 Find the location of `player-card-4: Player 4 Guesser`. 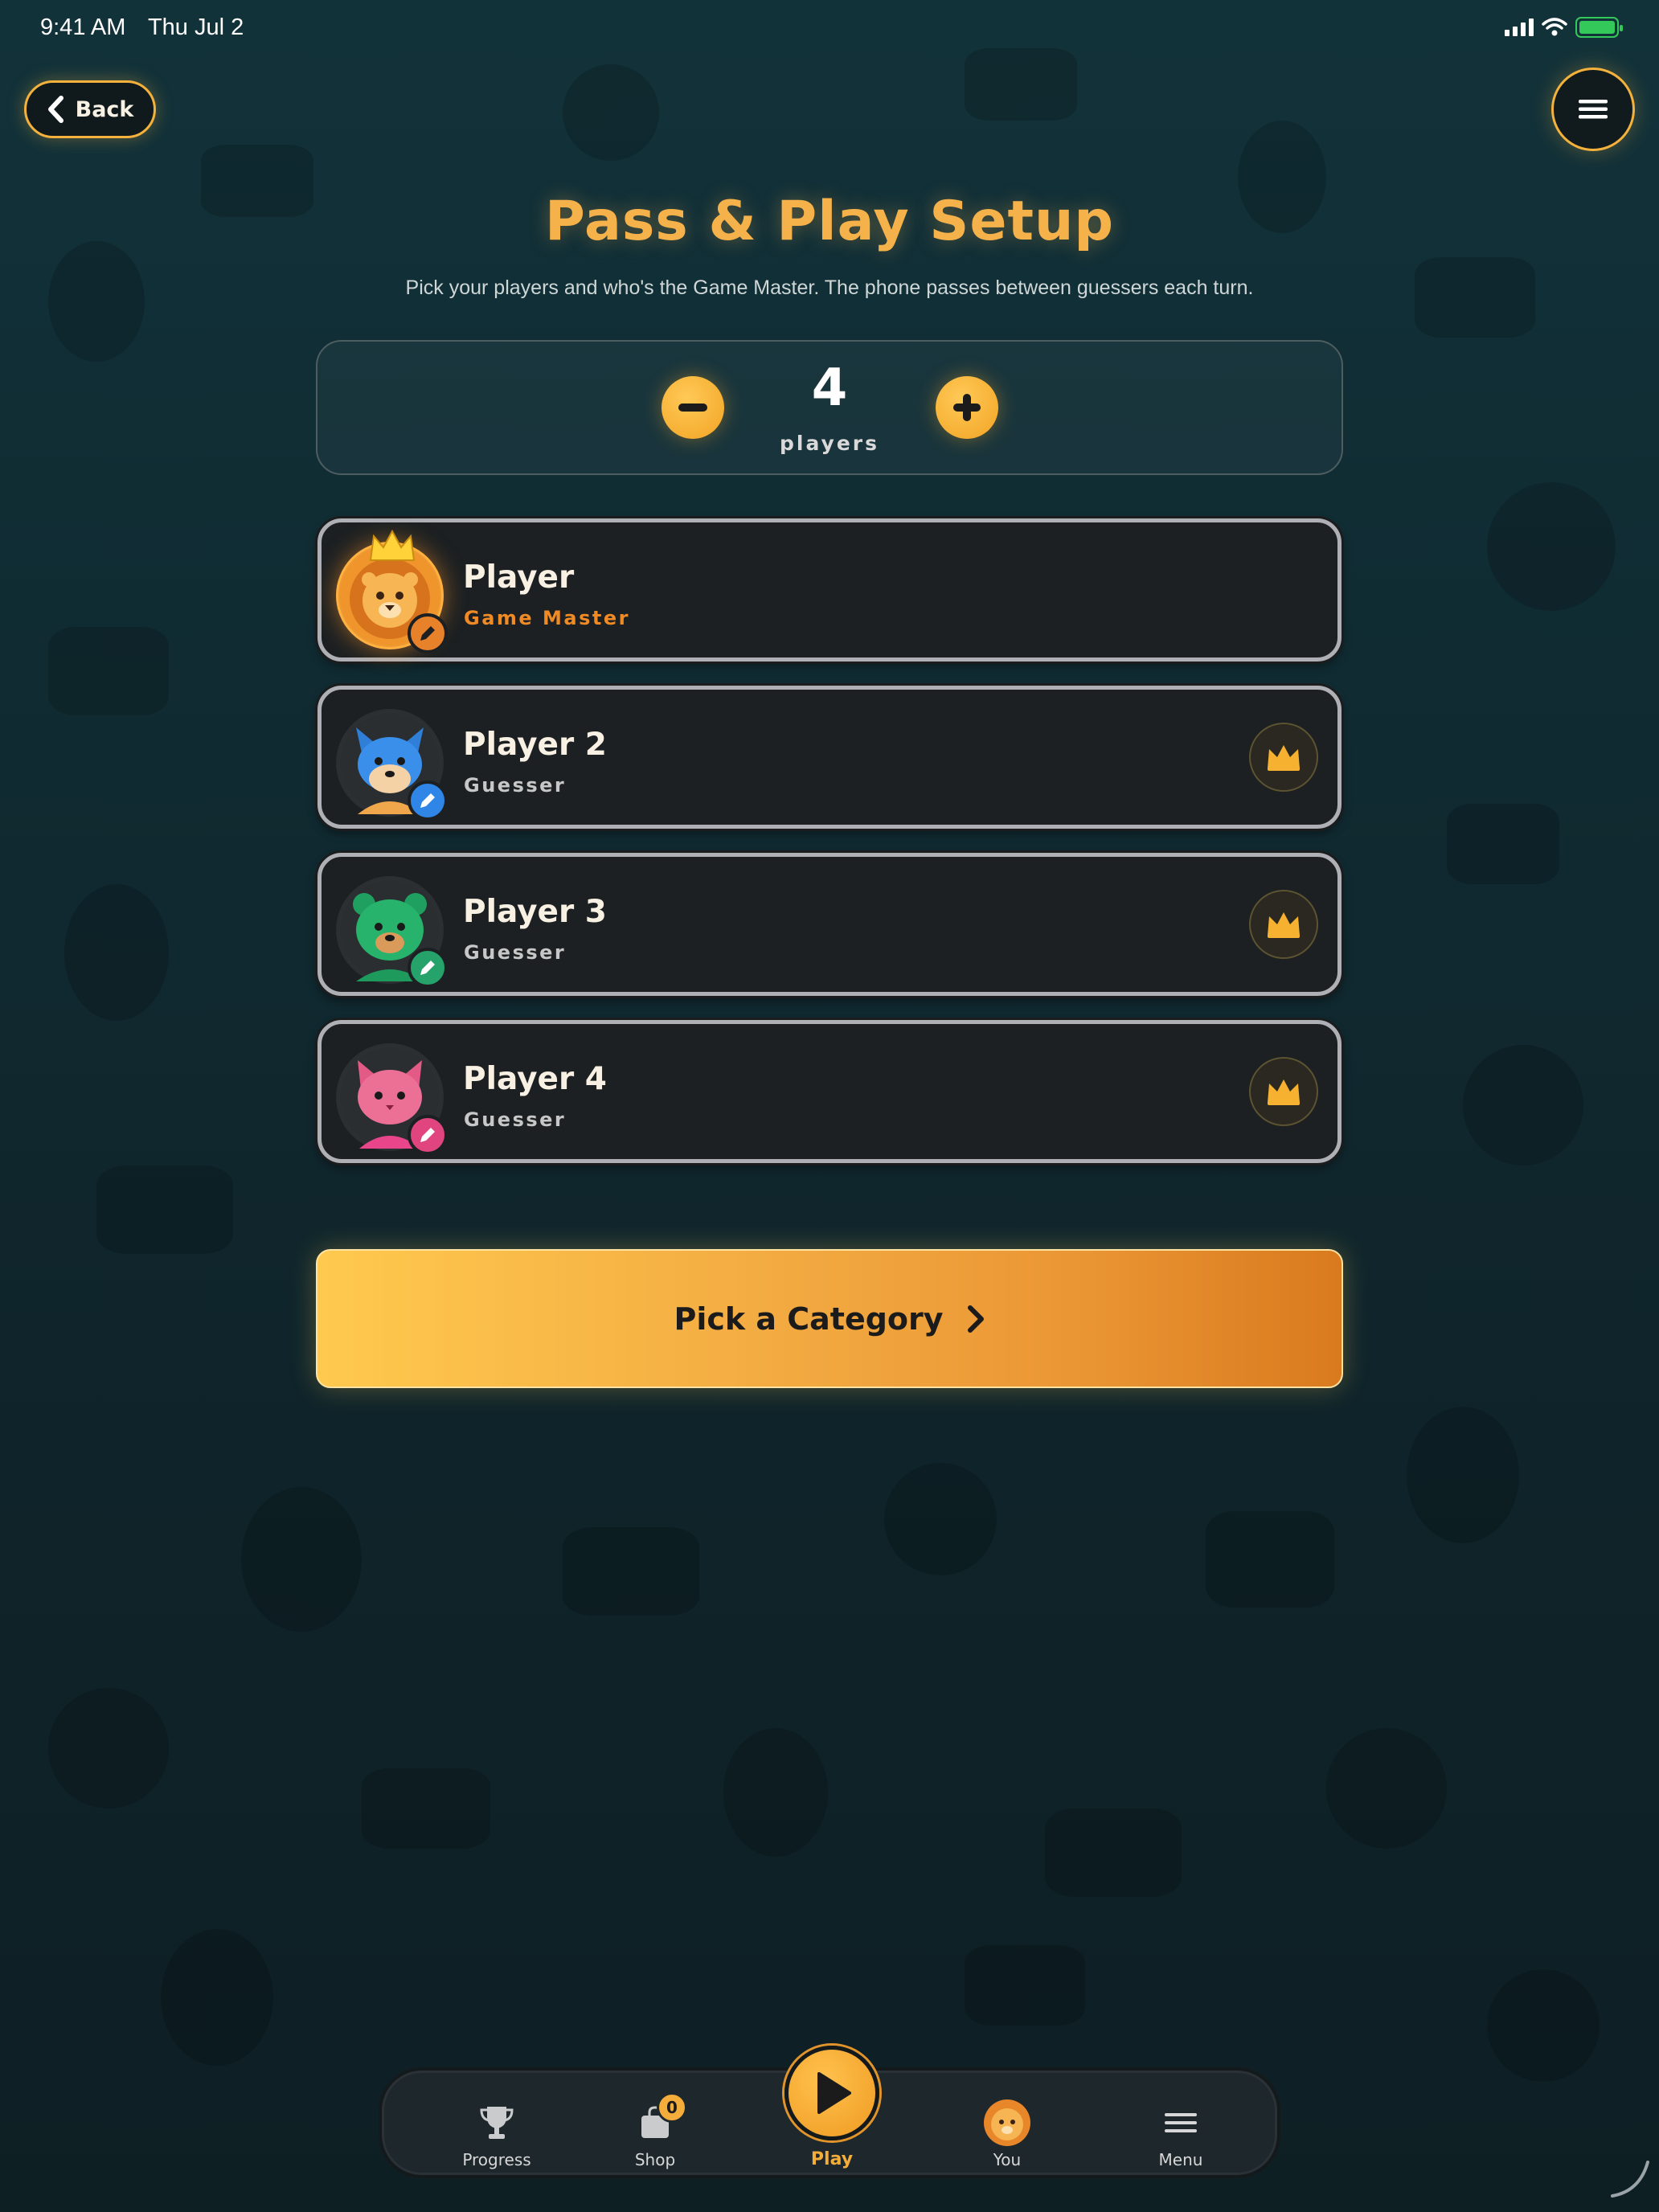

player-card-4: Player 4 Guesser is located at coordinates (829, 1091).